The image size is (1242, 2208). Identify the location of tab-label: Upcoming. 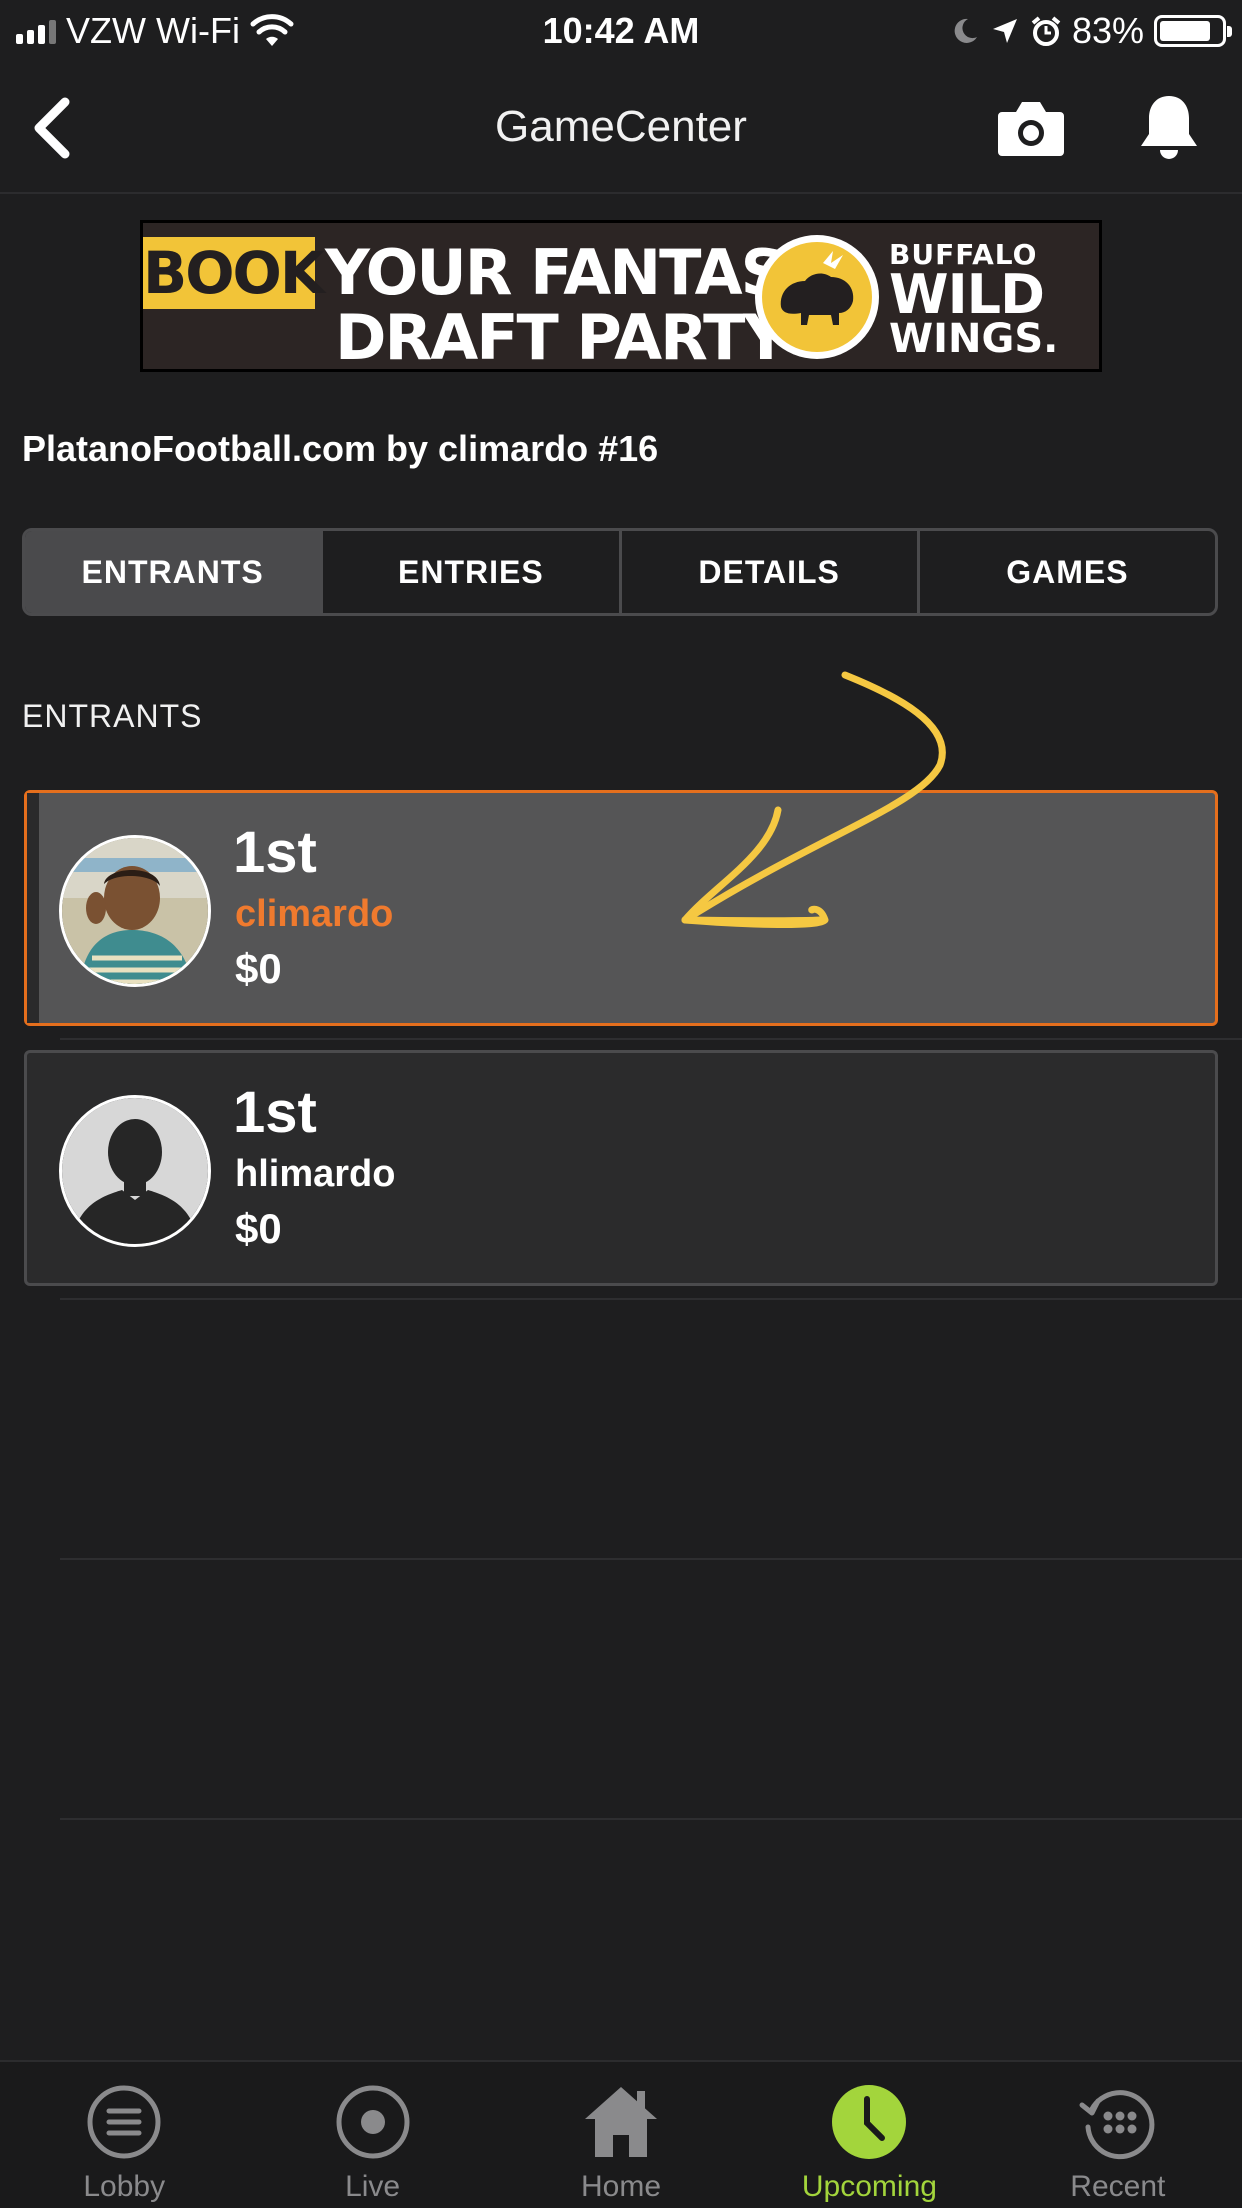
(869, 2186).